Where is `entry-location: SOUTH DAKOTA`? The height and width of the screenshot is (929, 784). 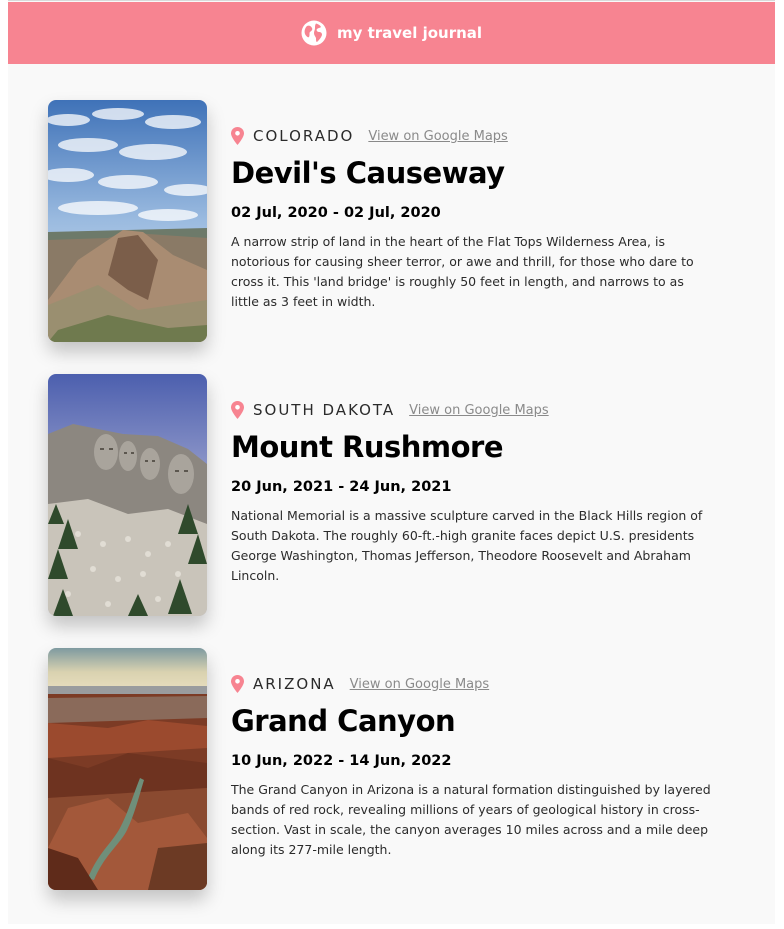 entry-location: SOUTH DAKOTA is located at coordinates (324, 410).